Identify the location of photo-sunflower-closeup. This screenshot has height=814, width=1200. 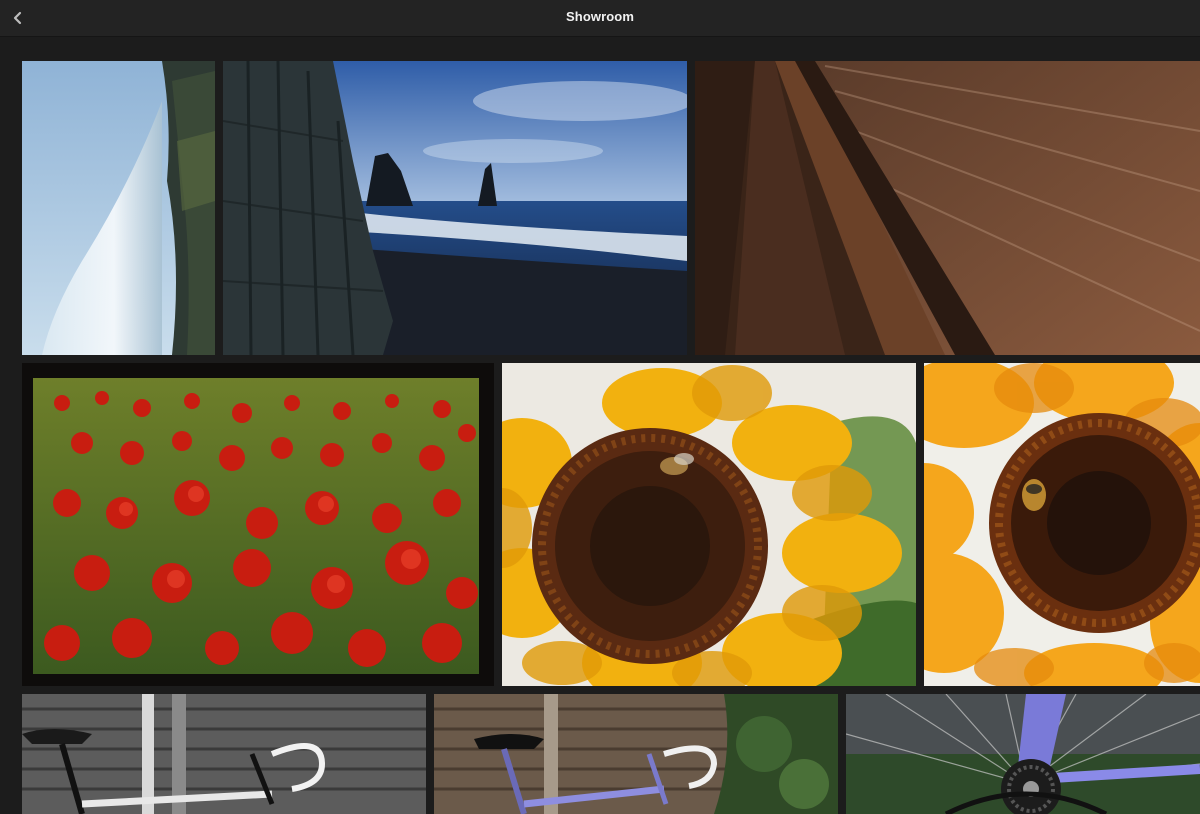
(1062, 524).